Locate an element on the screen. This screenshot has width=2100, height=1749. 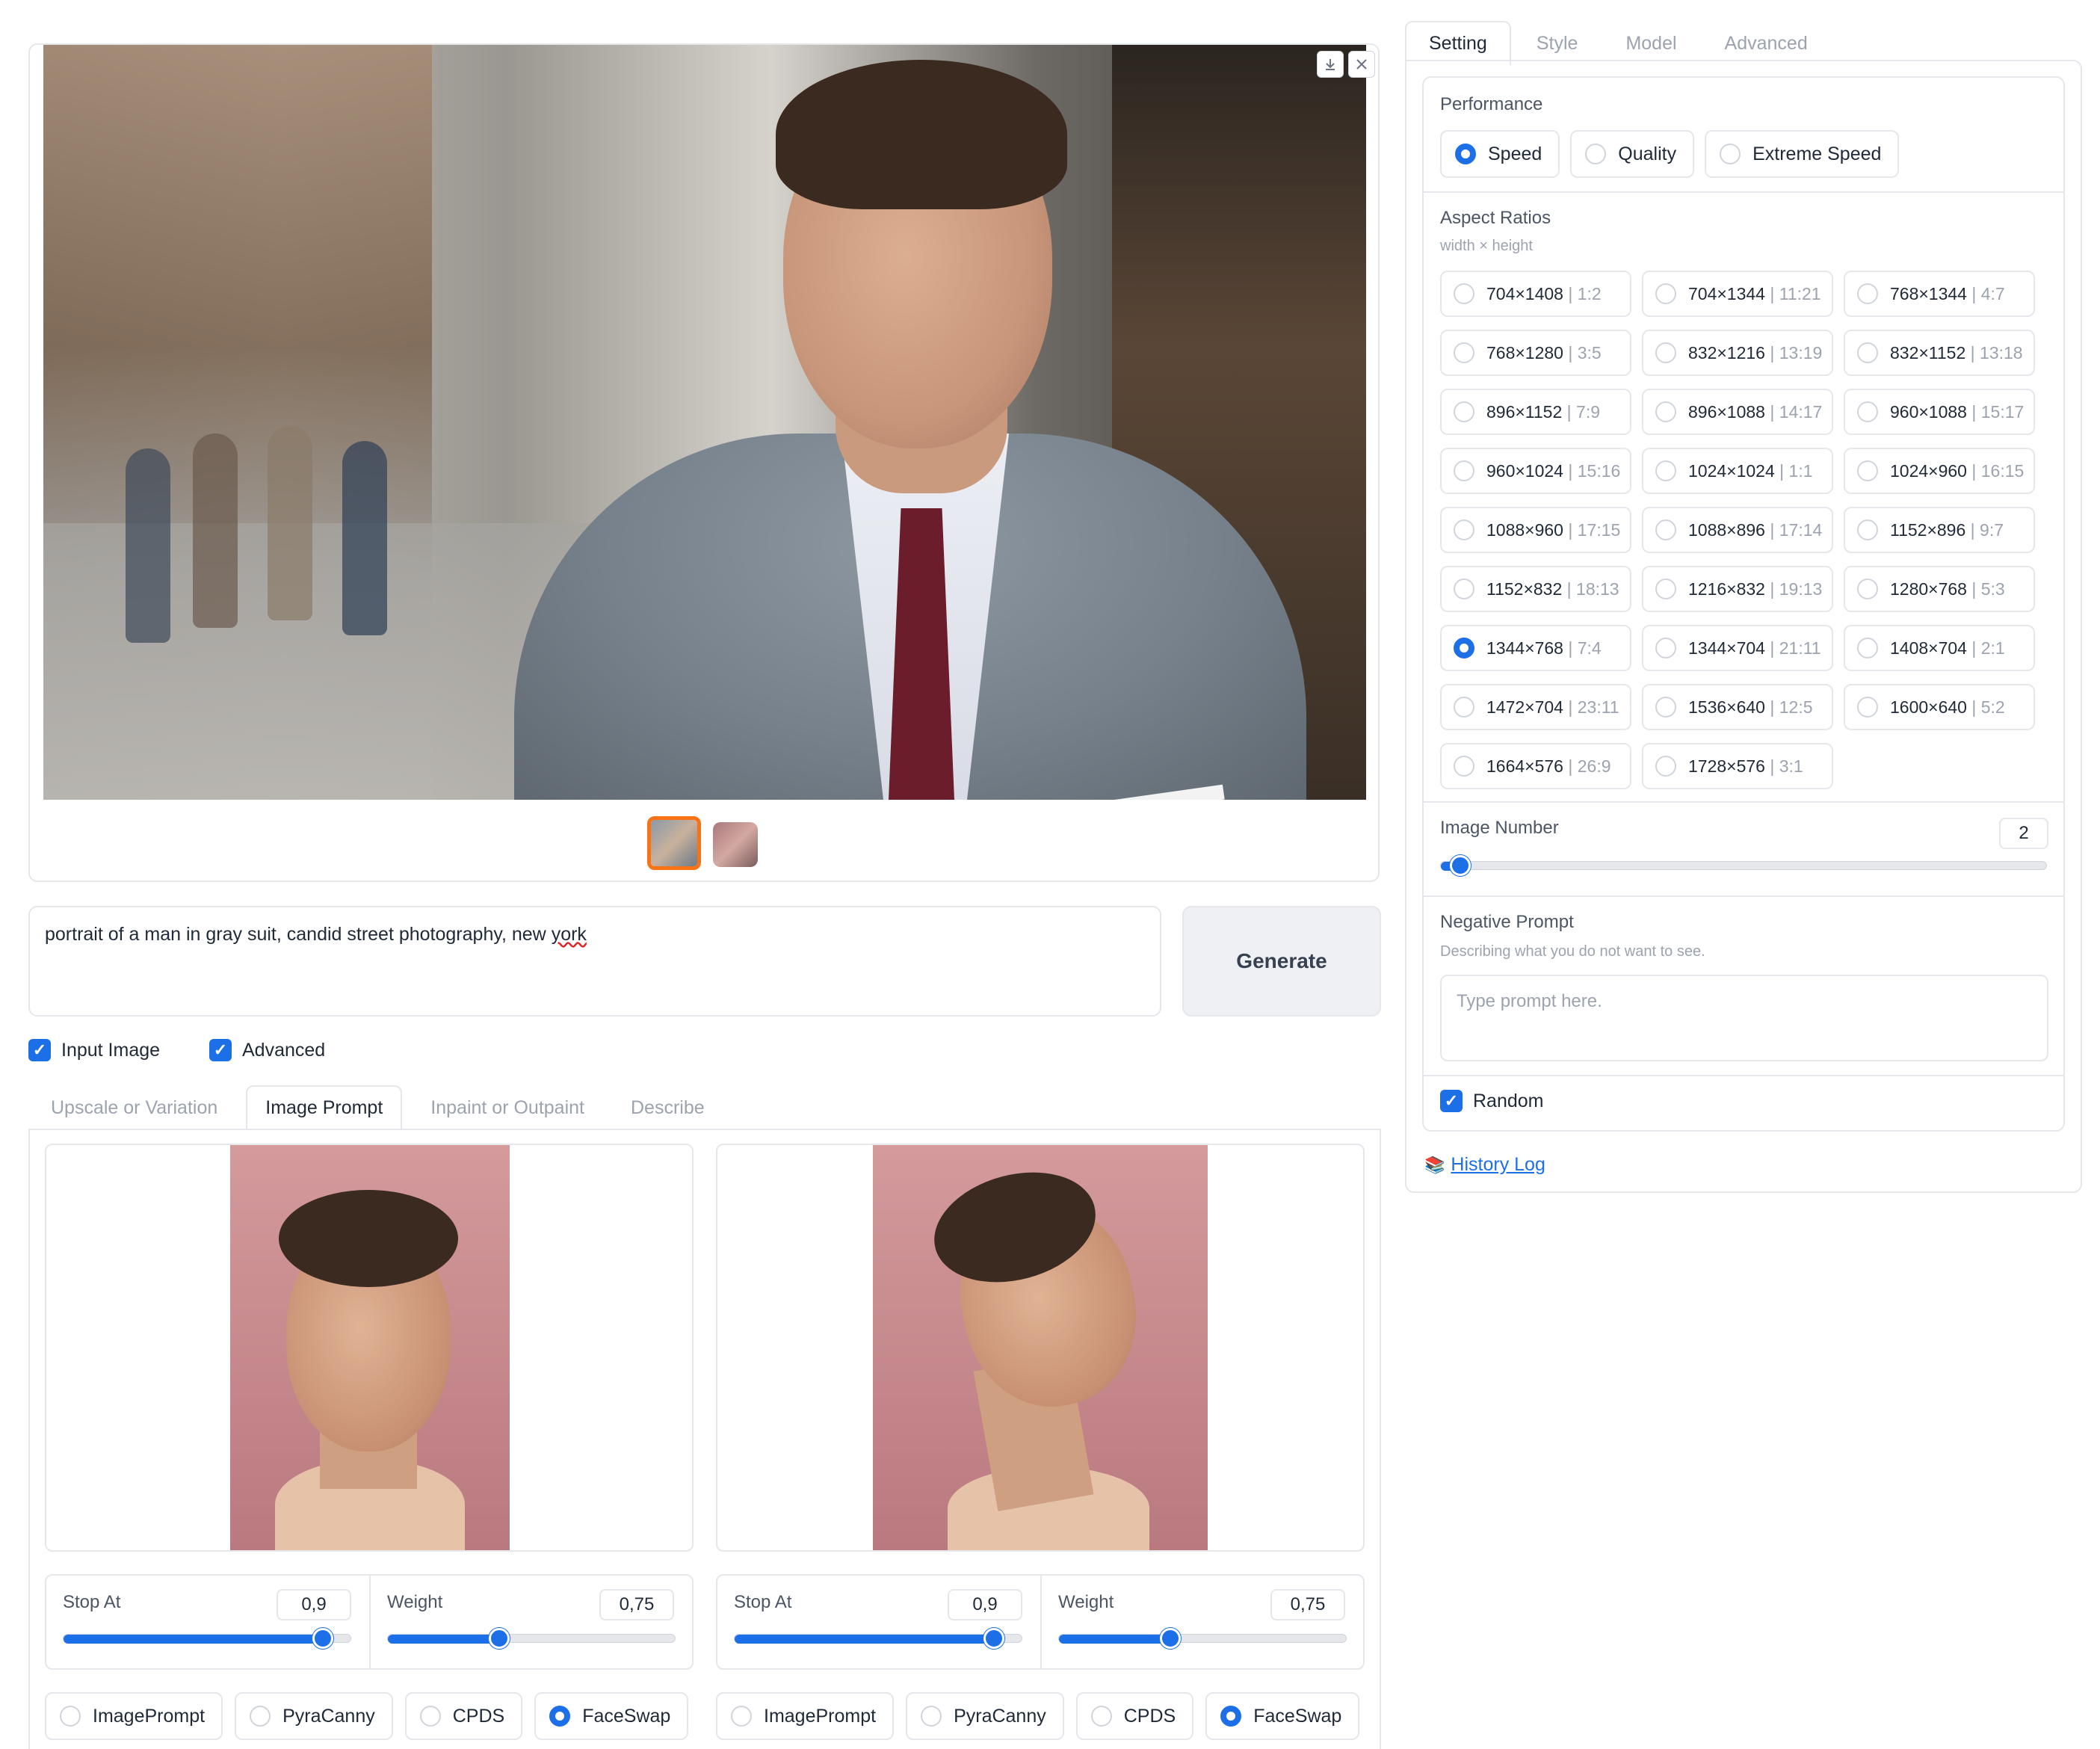
aspect-ratio-option: 1152×896 | 9:7 is located at coordinates (1939, 530).